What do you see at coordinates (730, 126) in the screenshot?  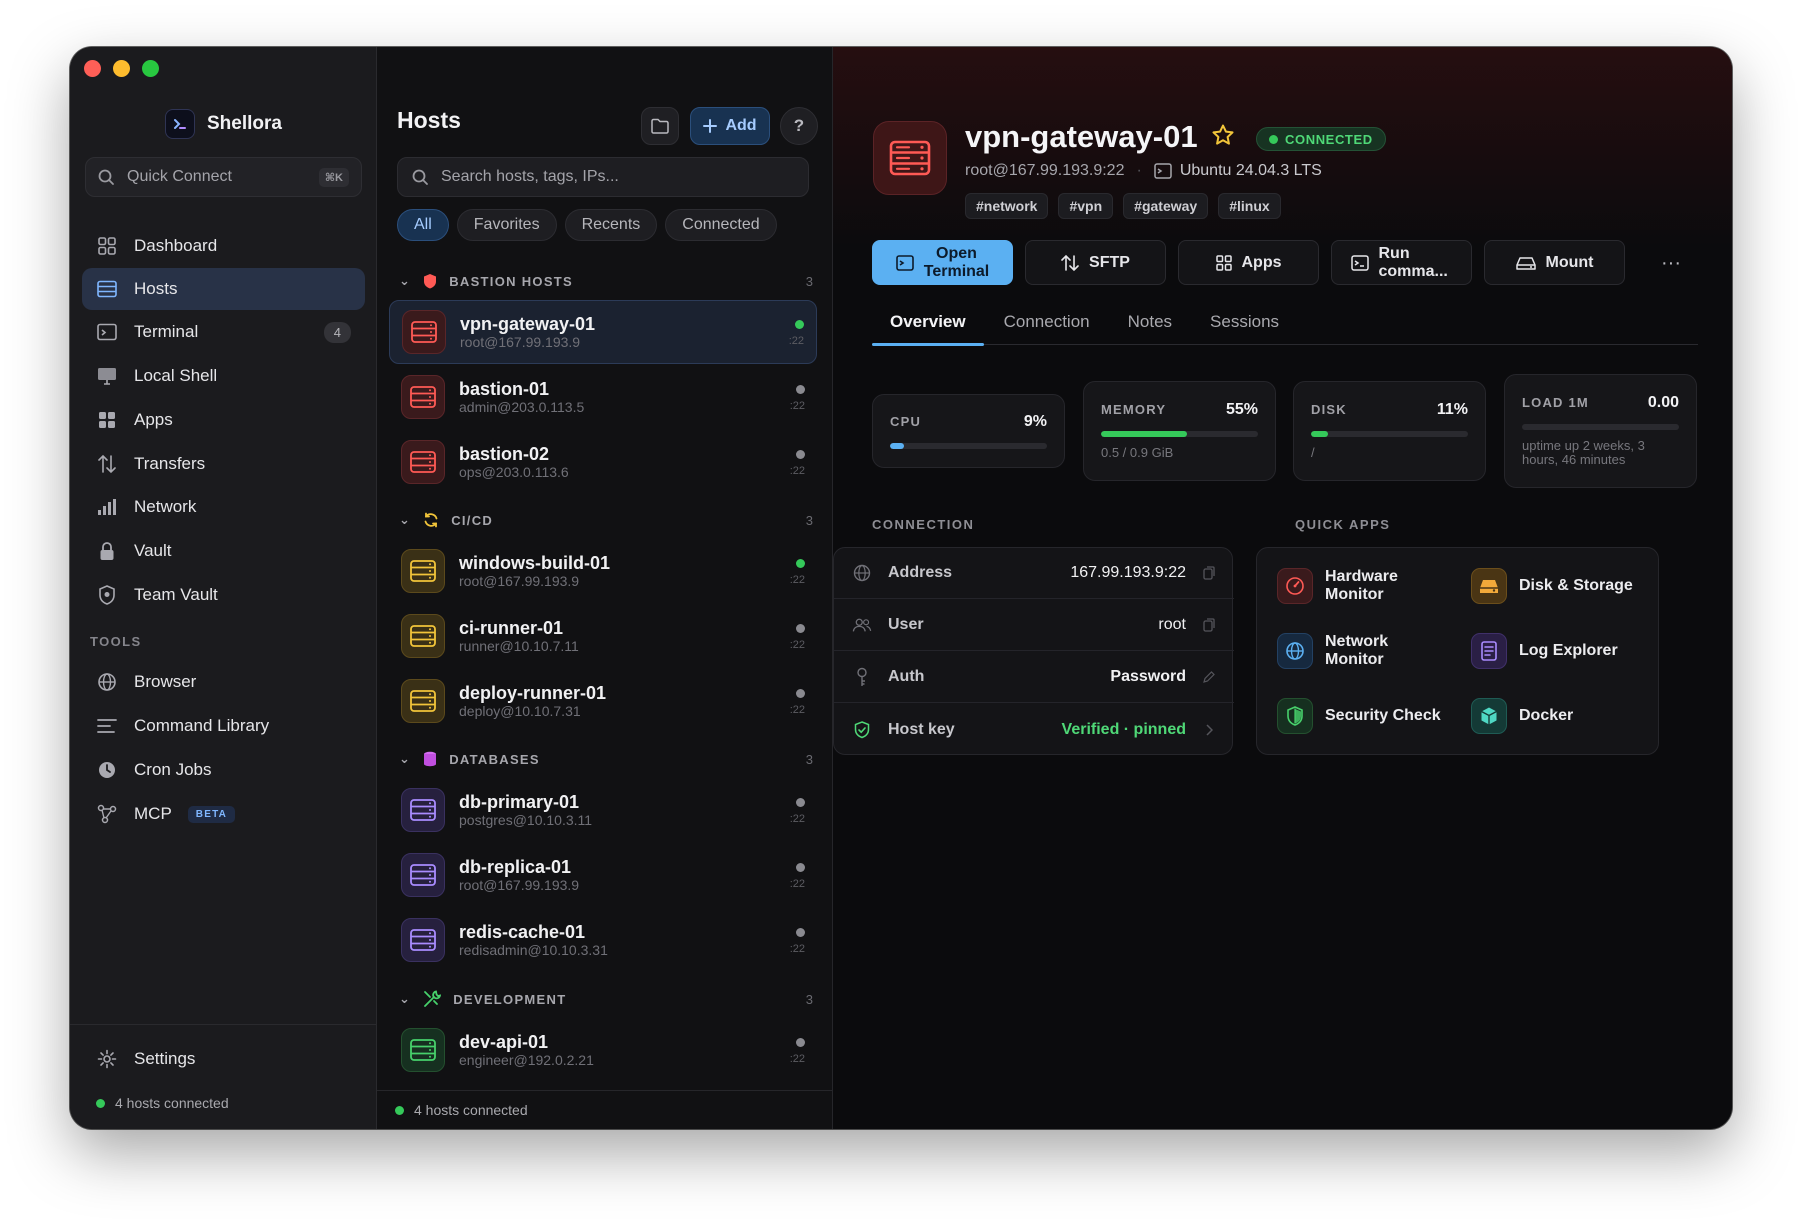 I see `add-host-button: Add` at bounding box center [730, 126].